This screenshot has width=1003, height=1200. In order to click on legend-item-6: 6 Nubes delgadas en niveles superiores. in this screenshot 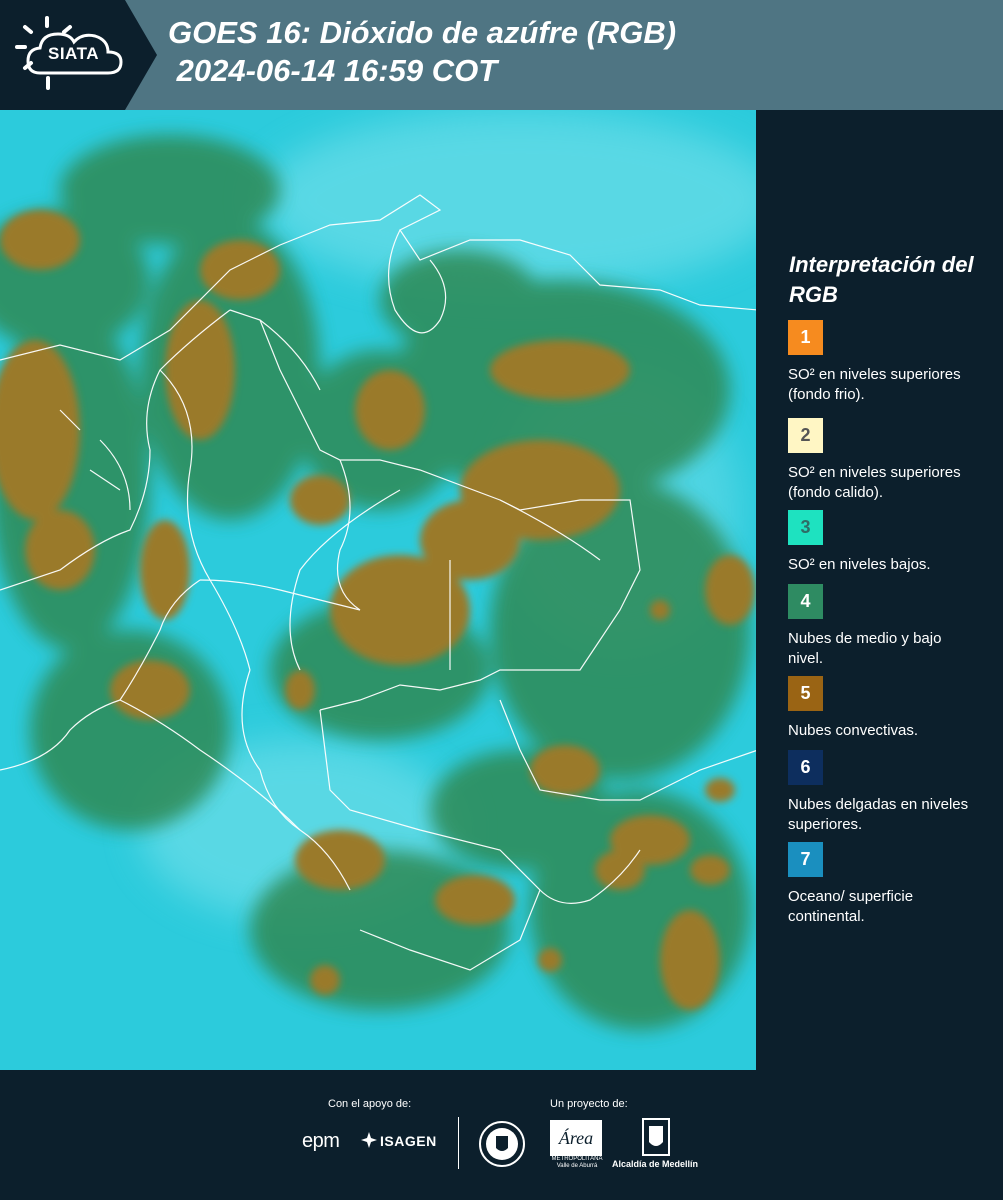, I will do `click(883, 792)`.